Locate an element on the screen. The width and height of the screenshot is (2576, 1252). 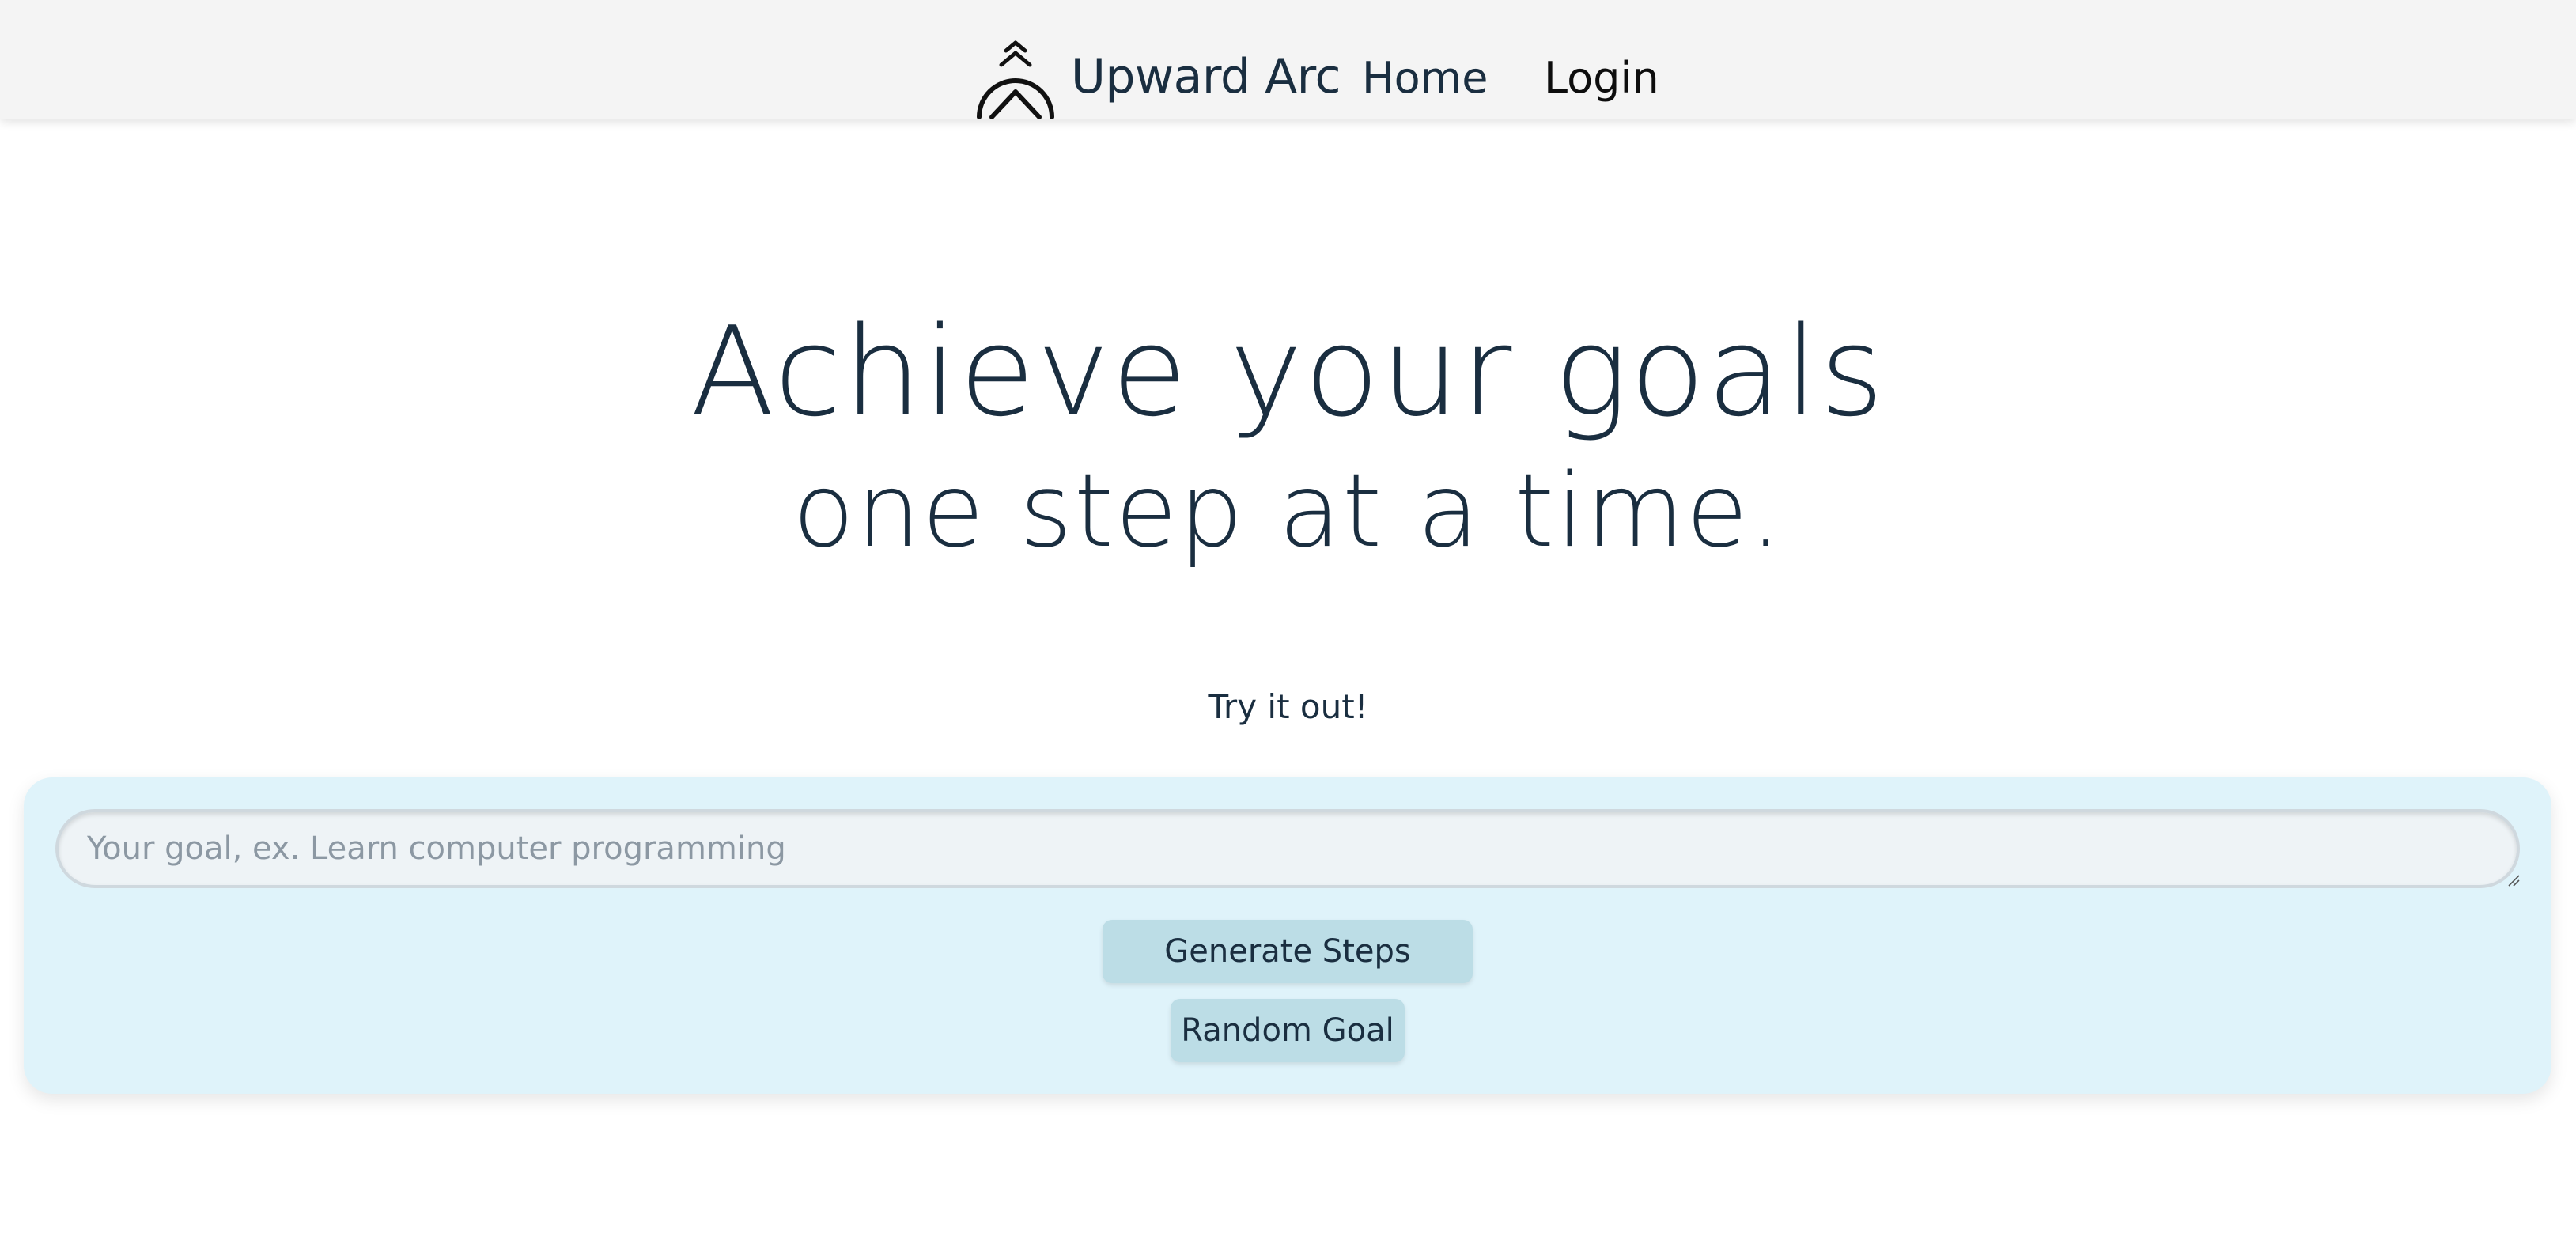
nav-home-link: Home is located at coordinates (1425, 78).